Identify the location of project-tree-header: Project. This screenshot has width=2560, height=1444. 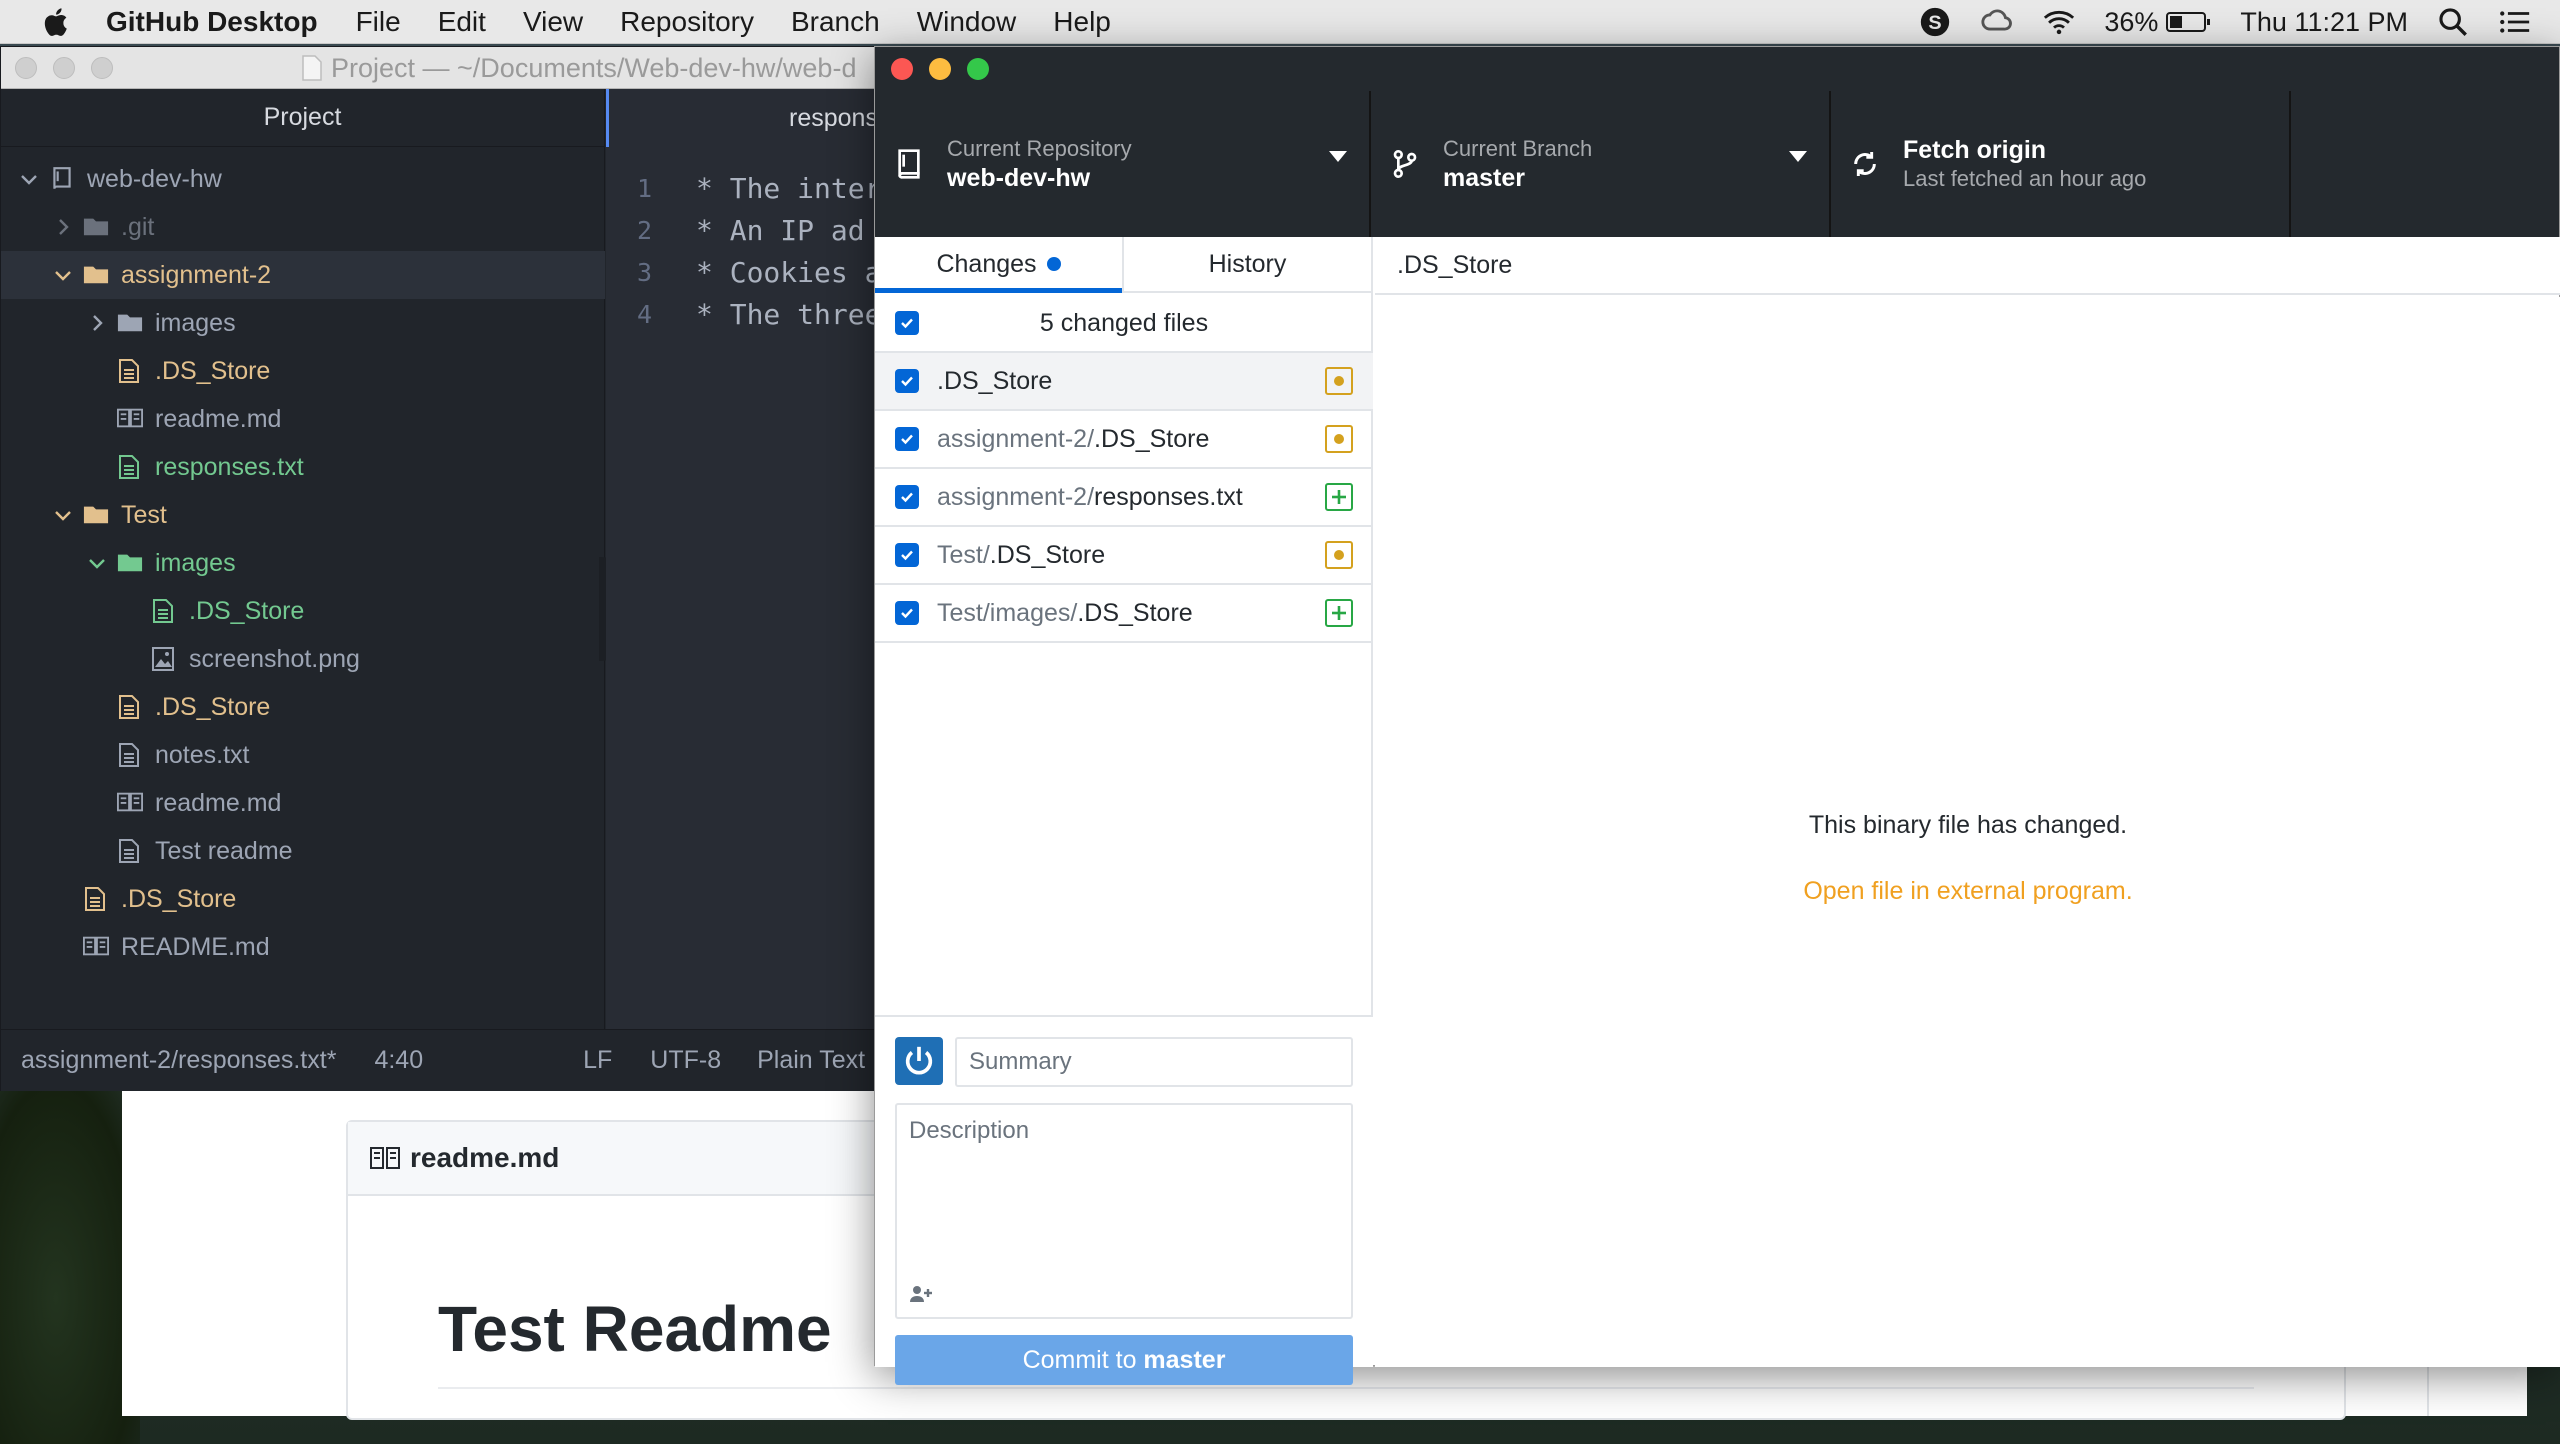
(302, 118).